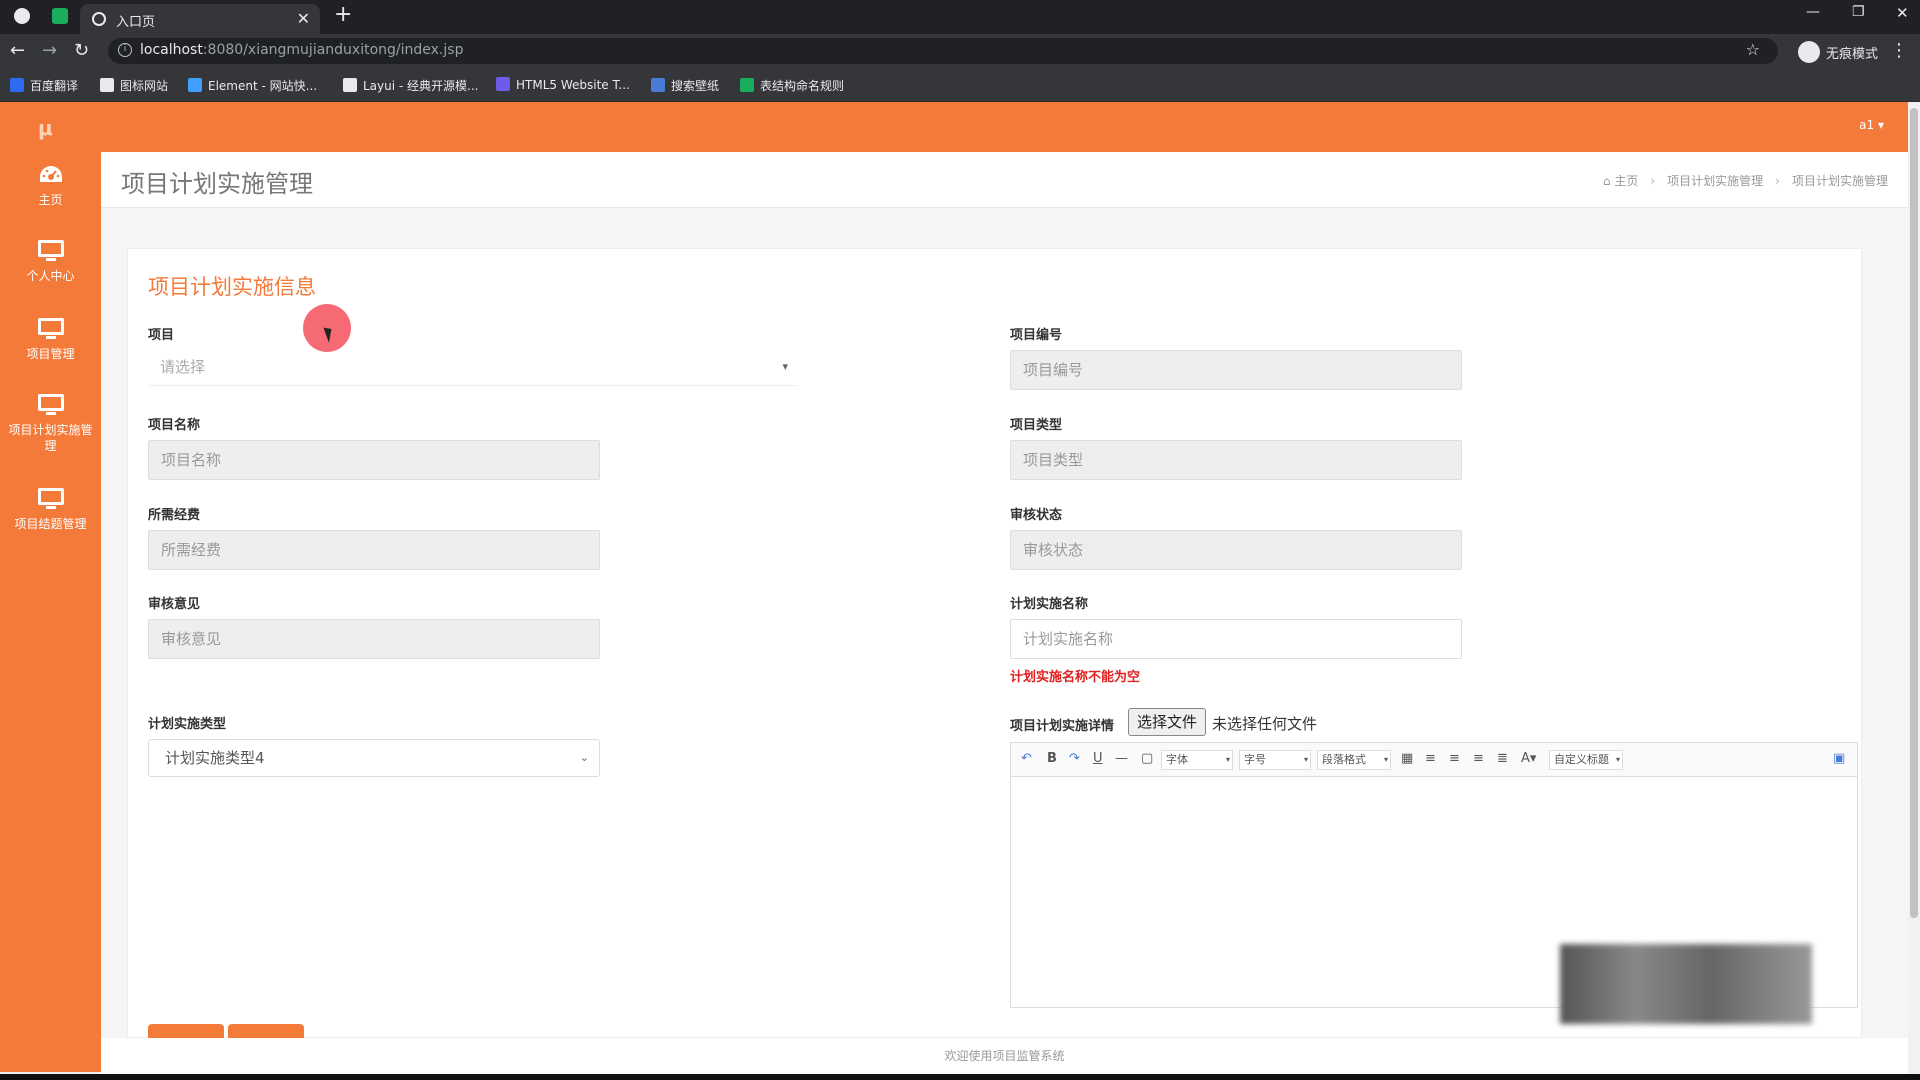 The height and width of the screenshot is (1080, 1920). I want to click on breadcrumb-section: 项目计划实施管理, so click(1715, 181).